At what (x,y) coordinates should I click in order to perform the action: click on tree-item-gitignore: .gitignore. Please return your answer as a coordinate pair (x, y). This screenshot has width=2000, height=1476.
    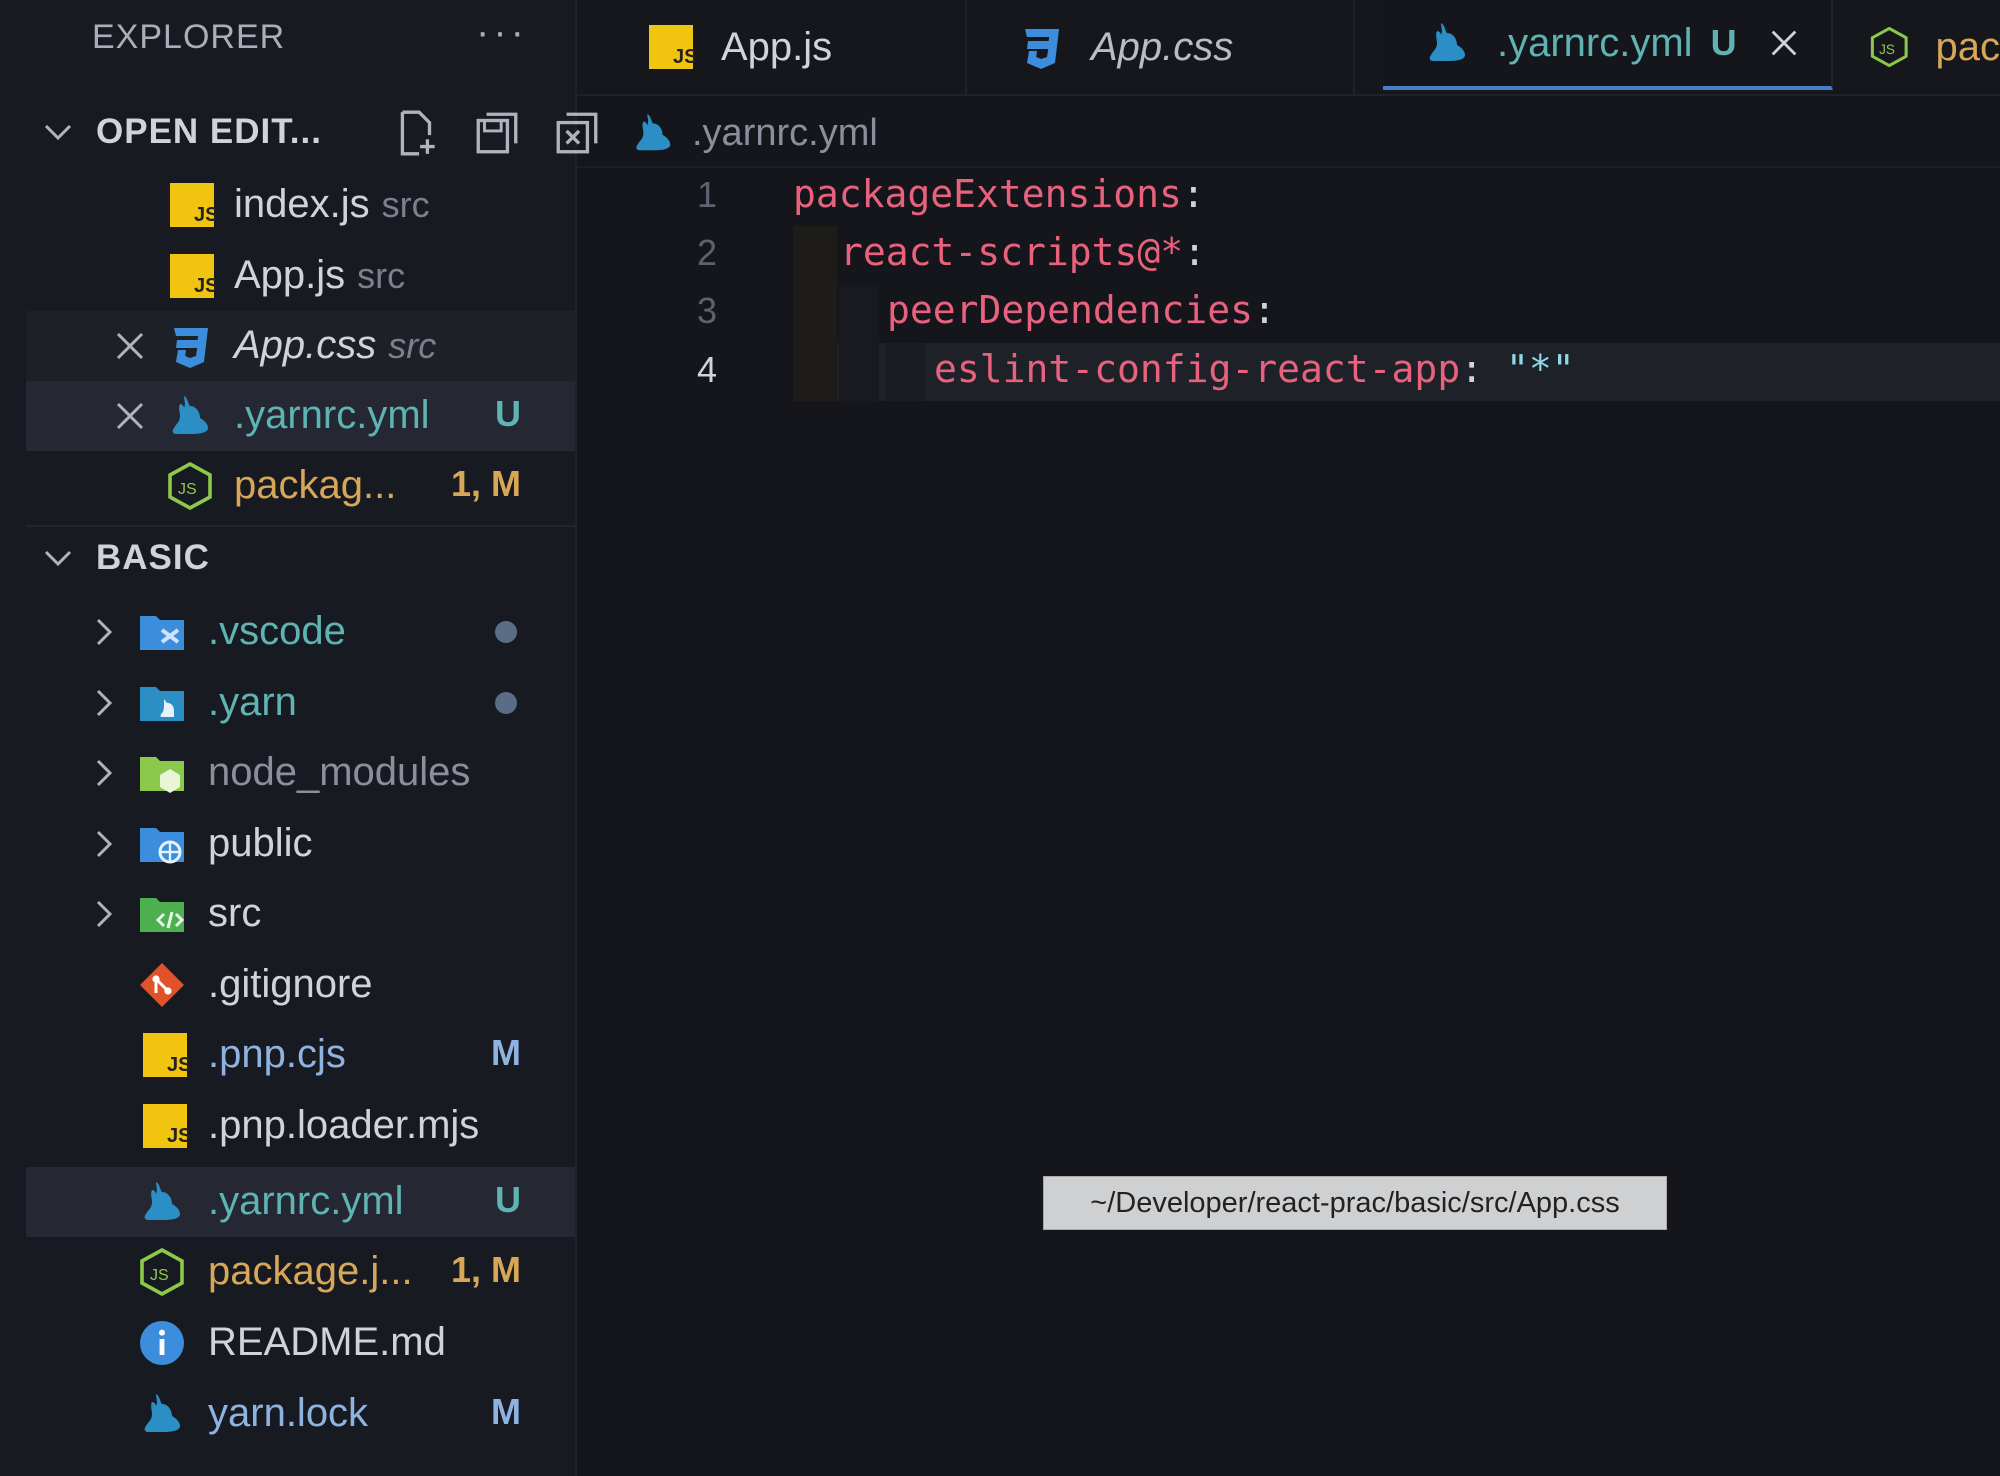
    Looking at the image, I should click on (300, 985).